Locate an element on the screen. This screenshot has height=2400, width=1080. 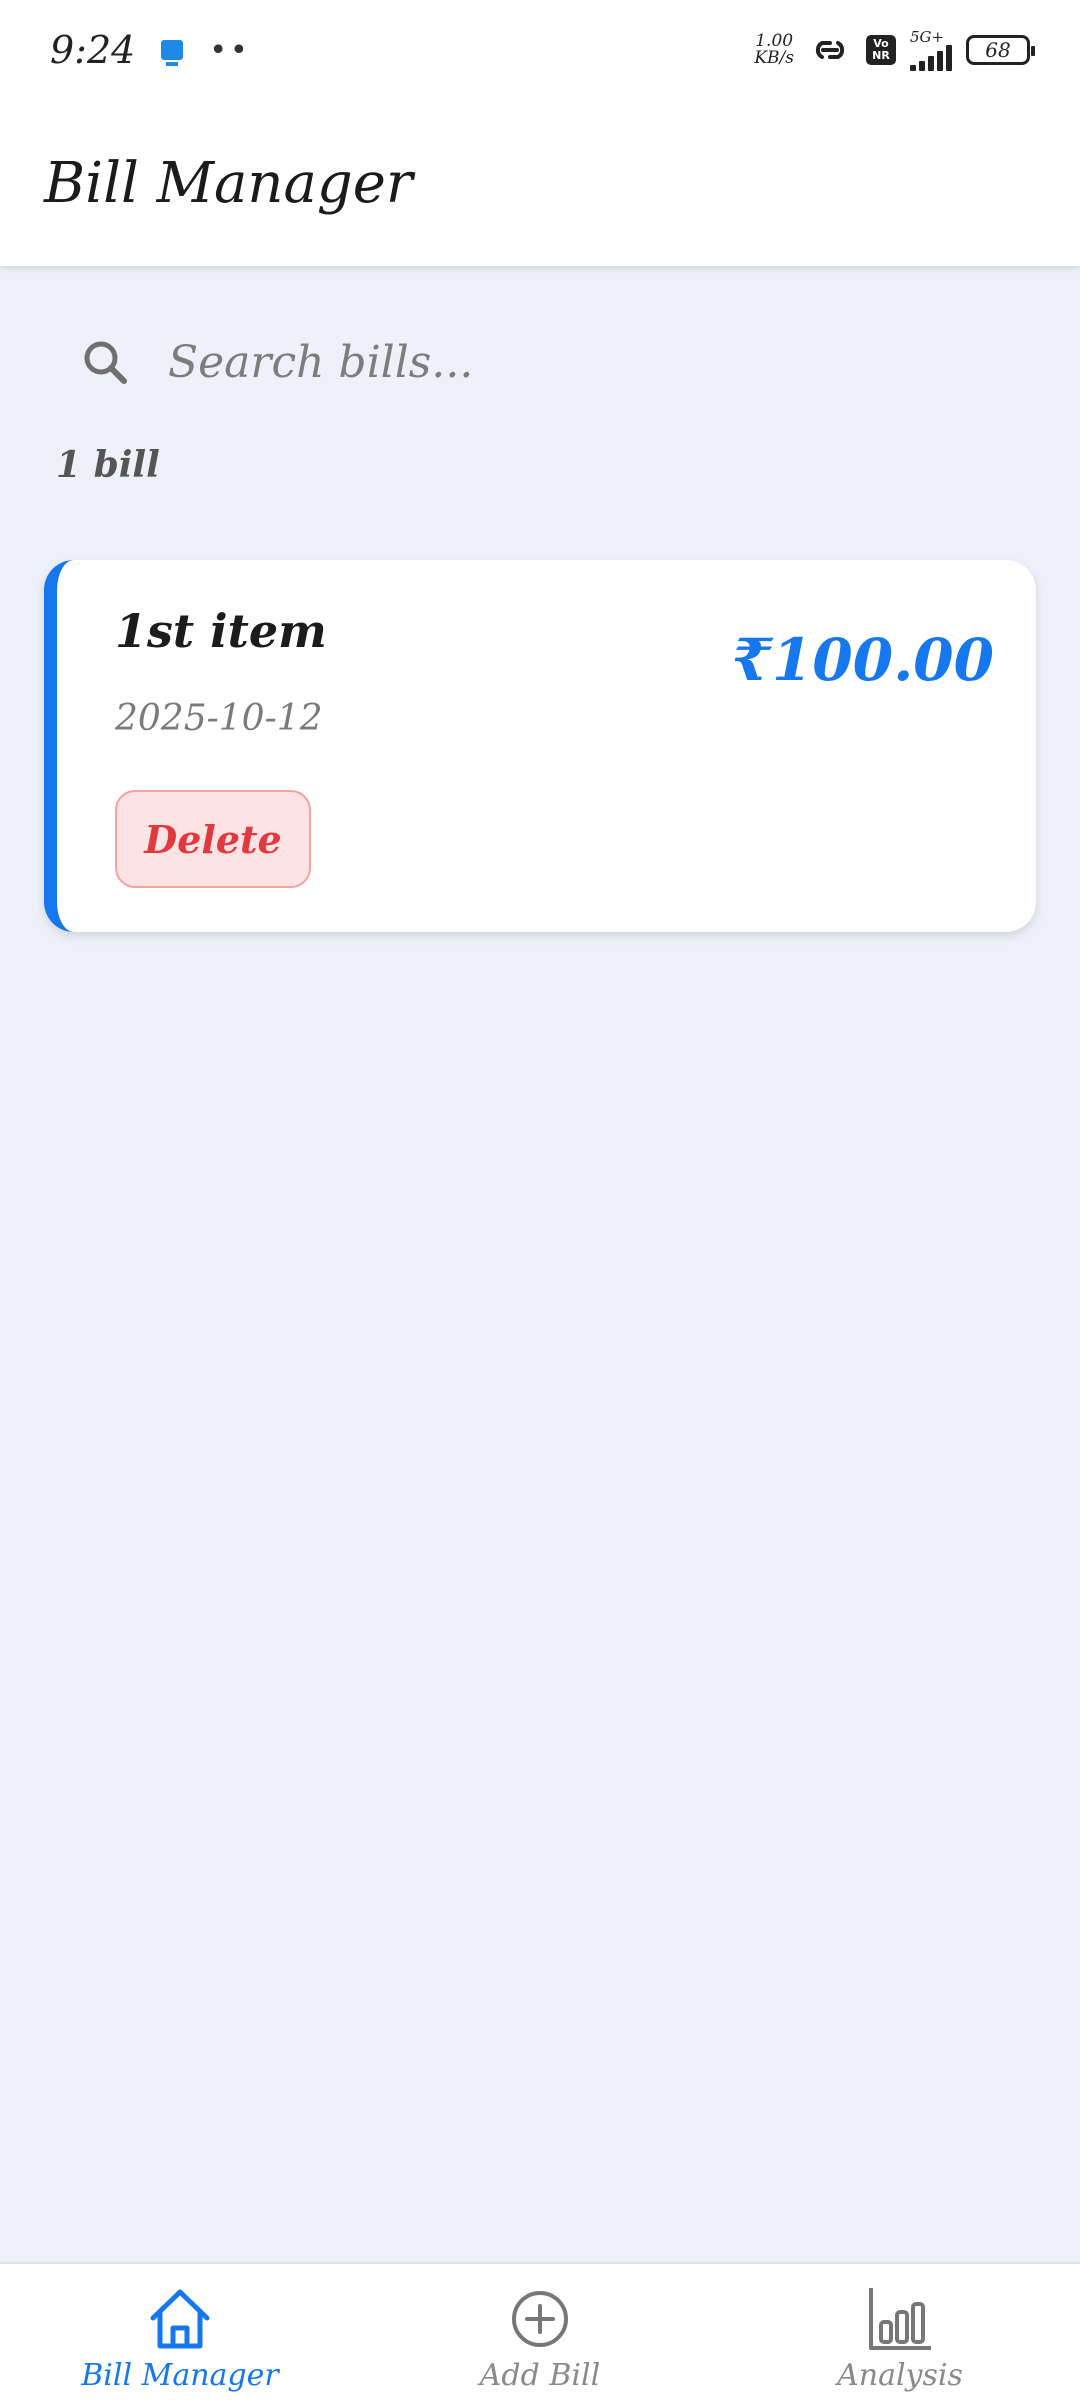
nav-item-analysis: Analysis is located at coordinates (900, 2332).